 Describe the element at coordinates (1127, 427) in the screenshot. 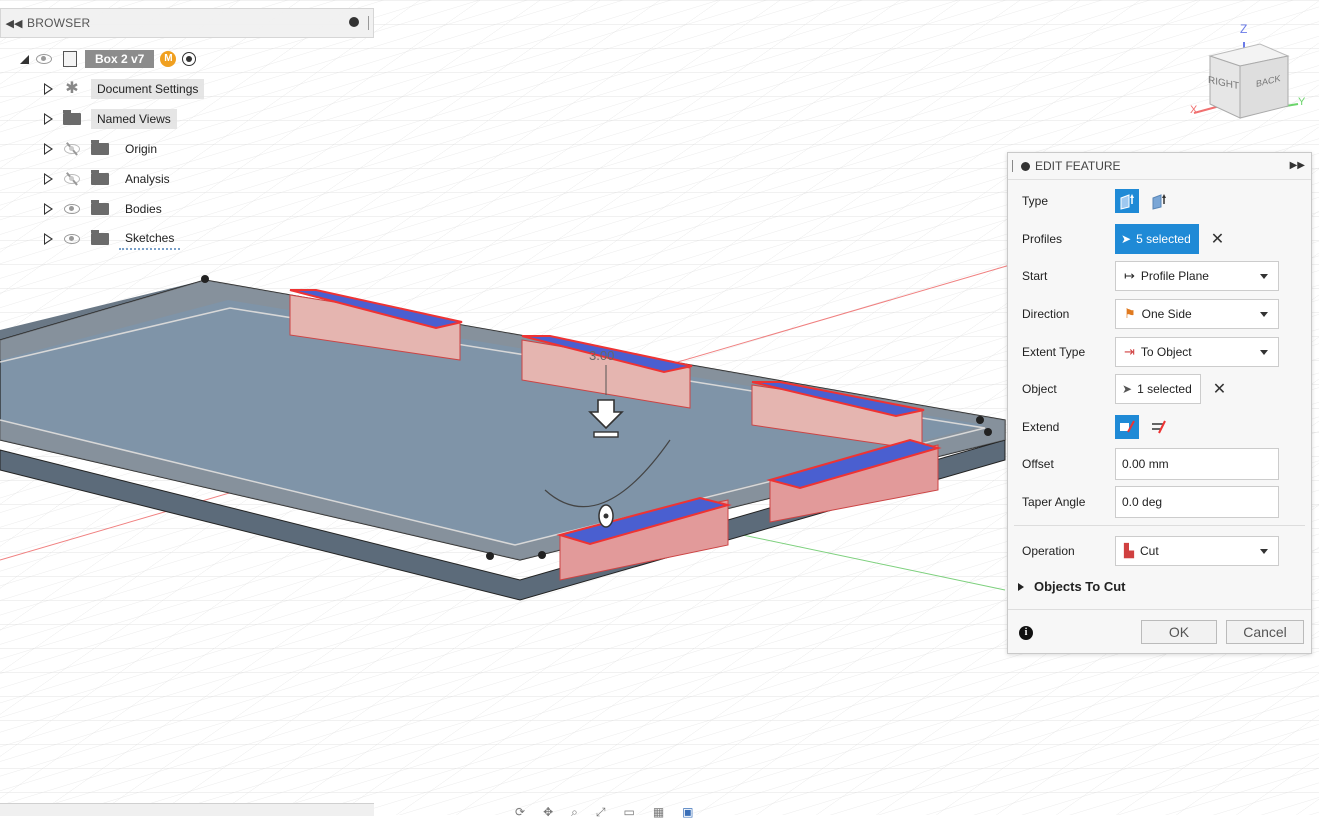

I see `extend-minimum-button` at that location.